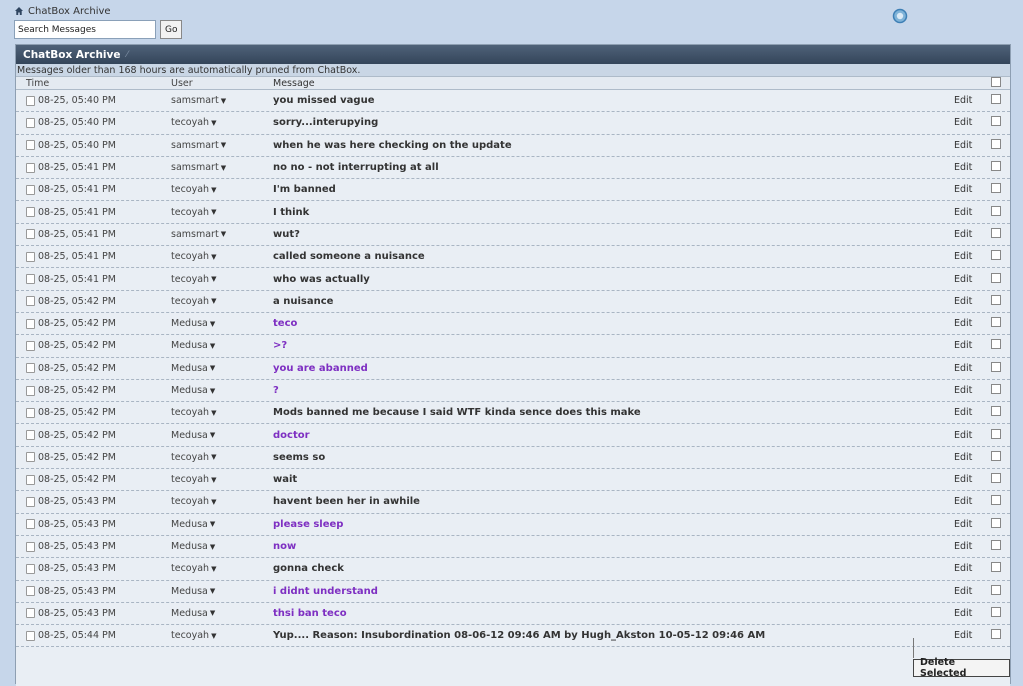 The width and height of the screenshot is (1023, 686). Describe the element at coordinates (294, 83) in the screenshot. I see `column-message: Message` at that location.